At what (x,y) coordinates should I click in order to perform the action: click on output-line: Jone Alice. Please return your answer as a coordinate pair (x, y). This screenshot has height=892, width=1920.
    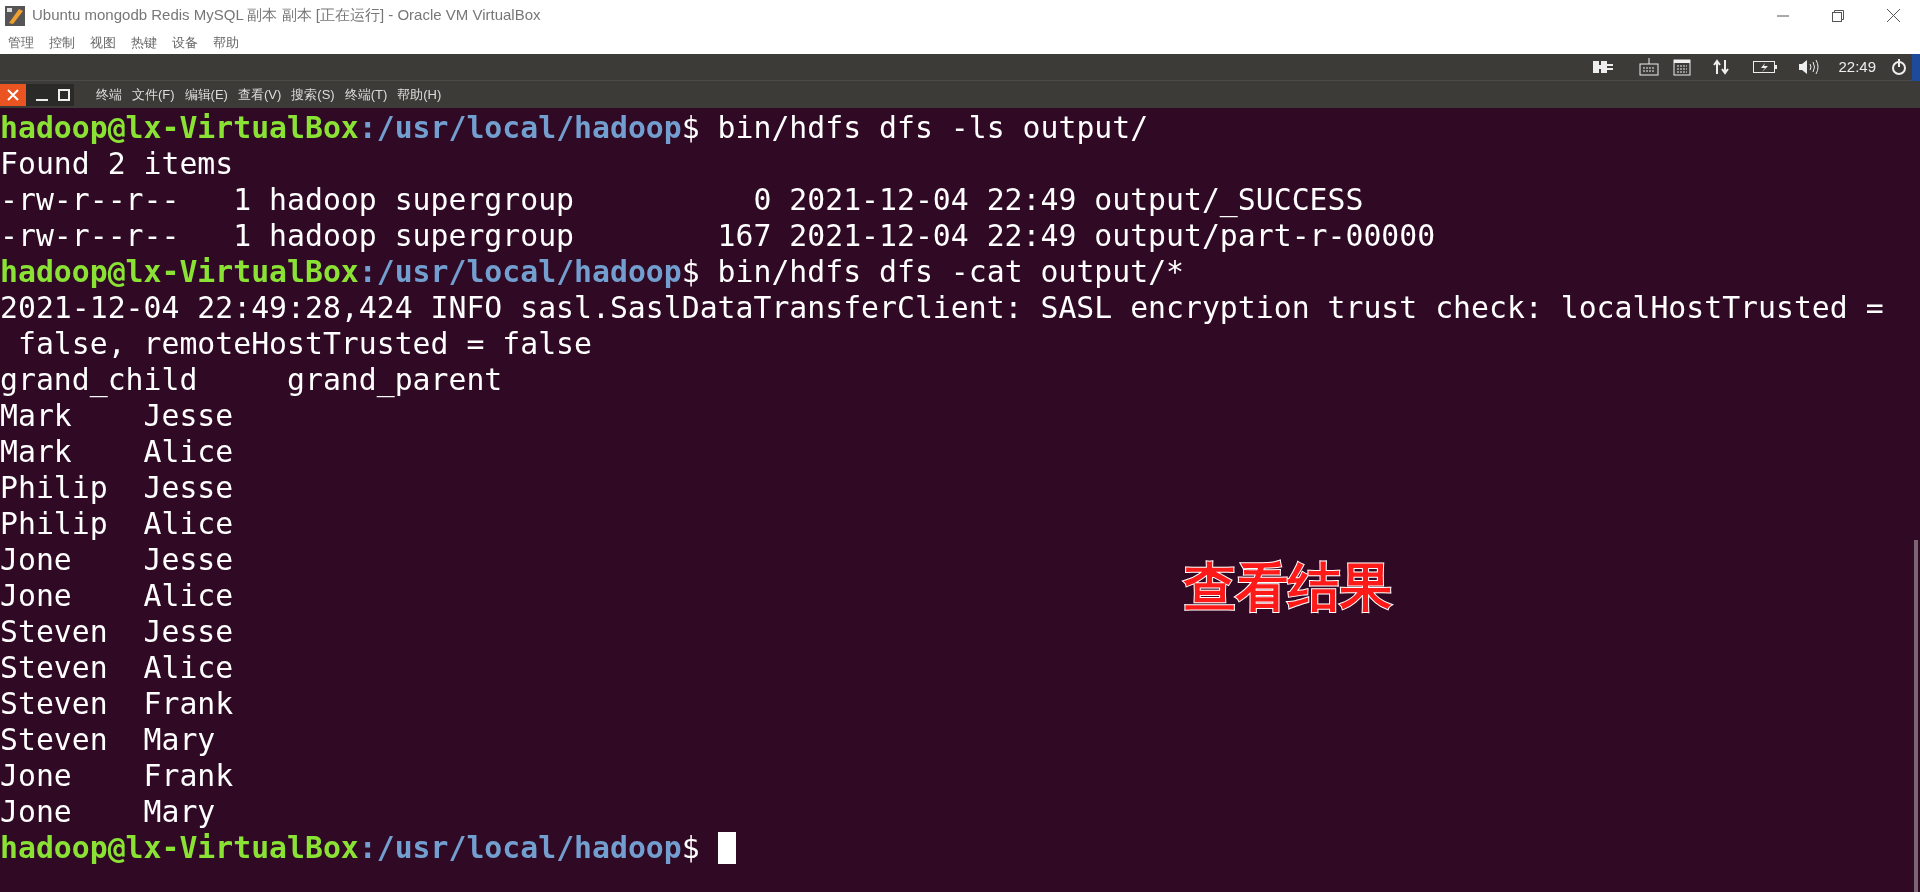
    Looking at the image, I should click on (117, 596).